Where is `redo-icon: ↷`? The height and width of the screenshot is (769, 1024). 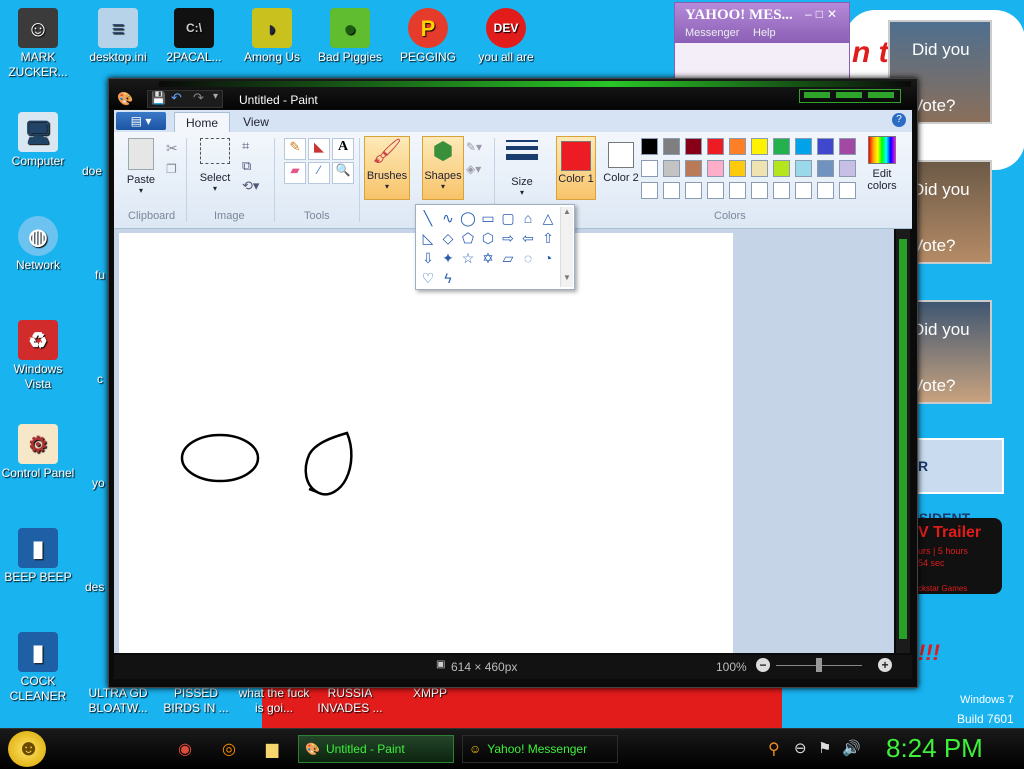 redo-icon: ↷ is located at coordinates (198, 98).